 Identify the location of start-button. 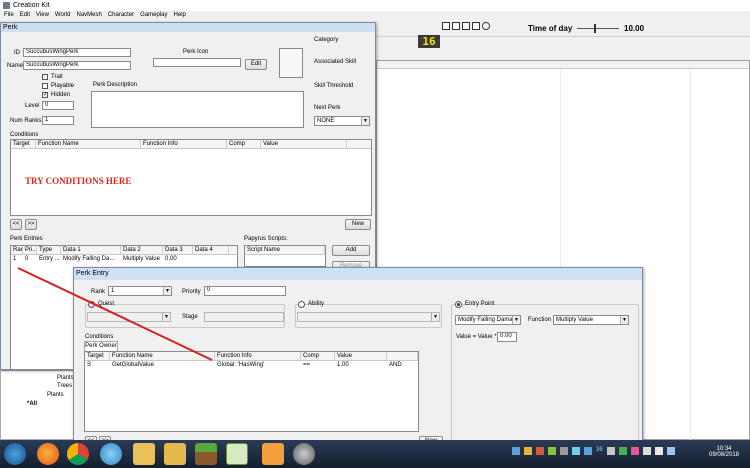
(15, 454).